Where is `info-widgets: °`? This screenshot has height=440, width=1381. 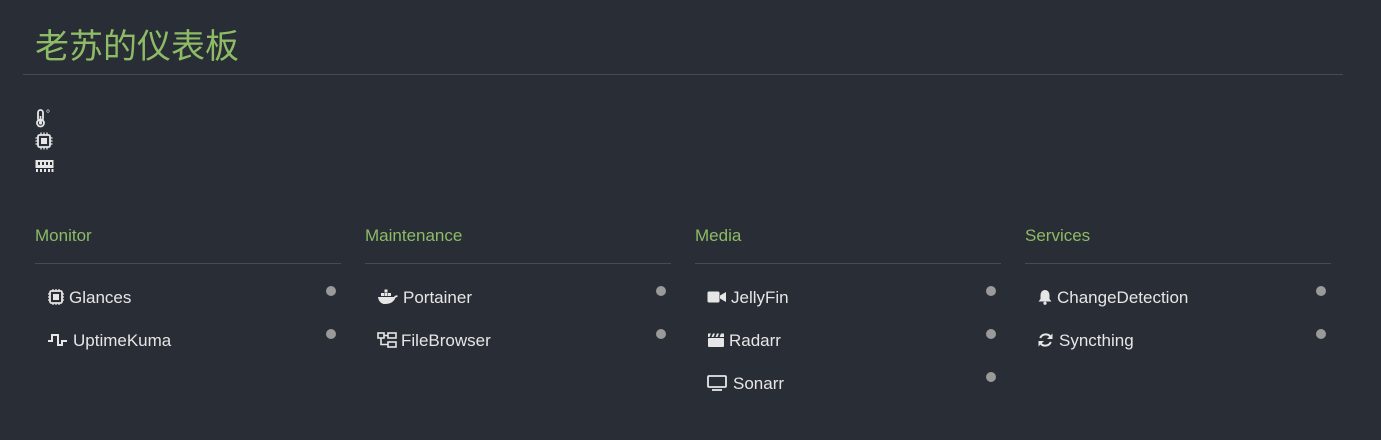
info-widgets: ° is located at coordinates (47, 144).